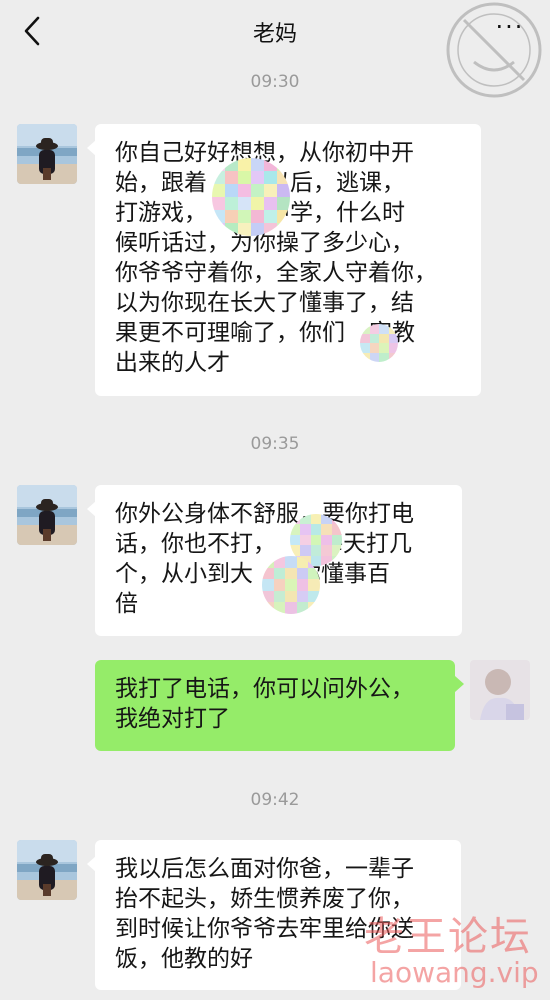 The width and height of the screenshot is (550, 1000). I want to click on timestamp: 09:30, so click(275, 82).